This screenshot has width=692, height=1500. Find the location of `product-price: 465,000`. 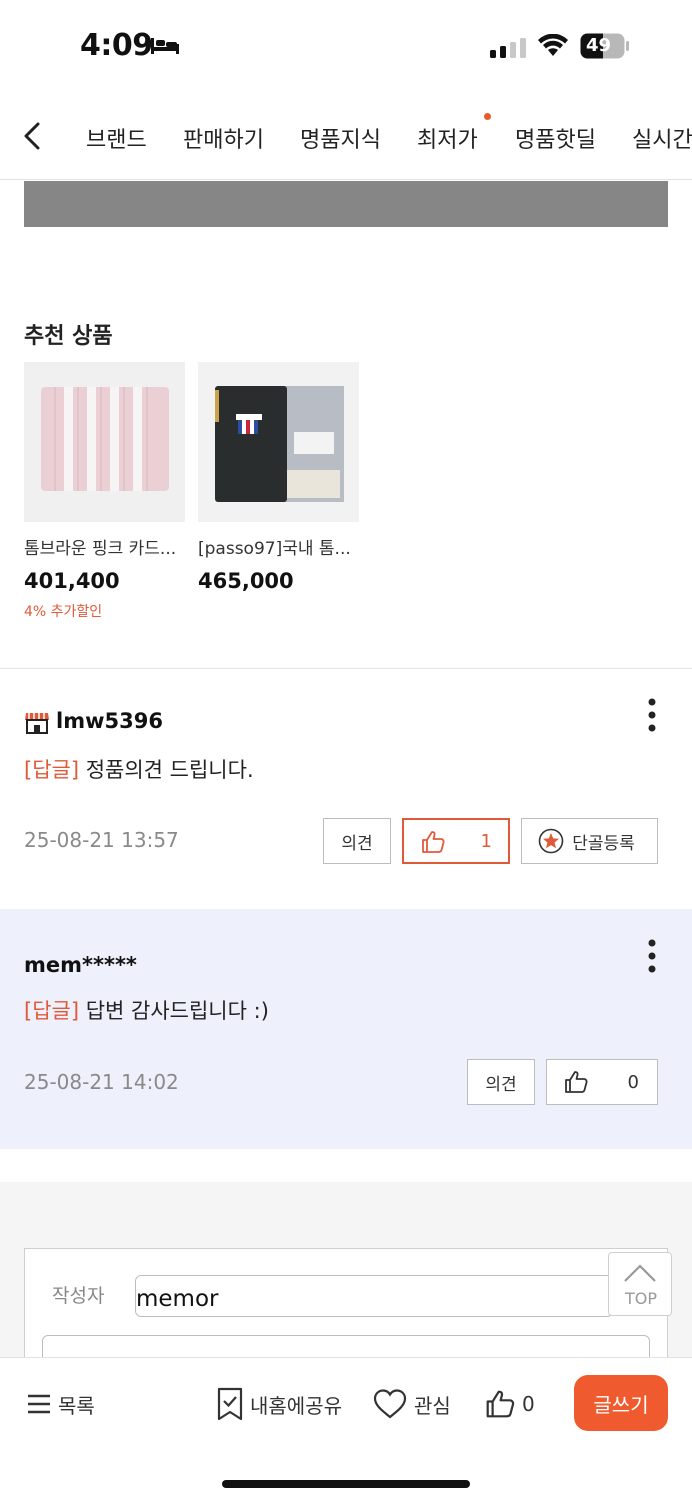

product-price: 465,000 is located at coordinates (246, 581).